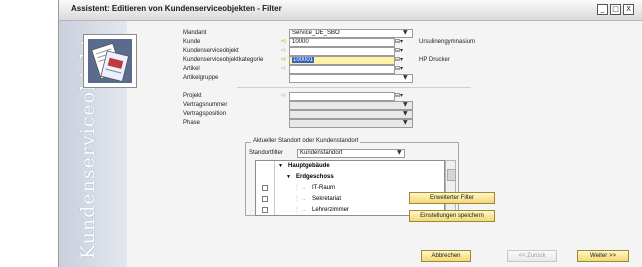 This screenshot has height=267, width=642. Describe the element at coordinates (351, 114) in the screenshot. I see `vertragsposition-select` at that location.